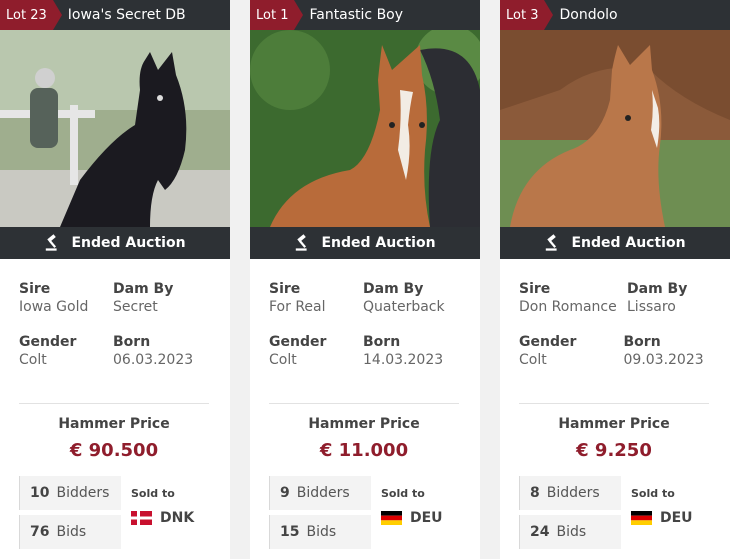 This screenshot has width=730, height=559. Describe the element at coordinates (285, 493) in the screenshot. I see `bidders-number: 9` at that location.